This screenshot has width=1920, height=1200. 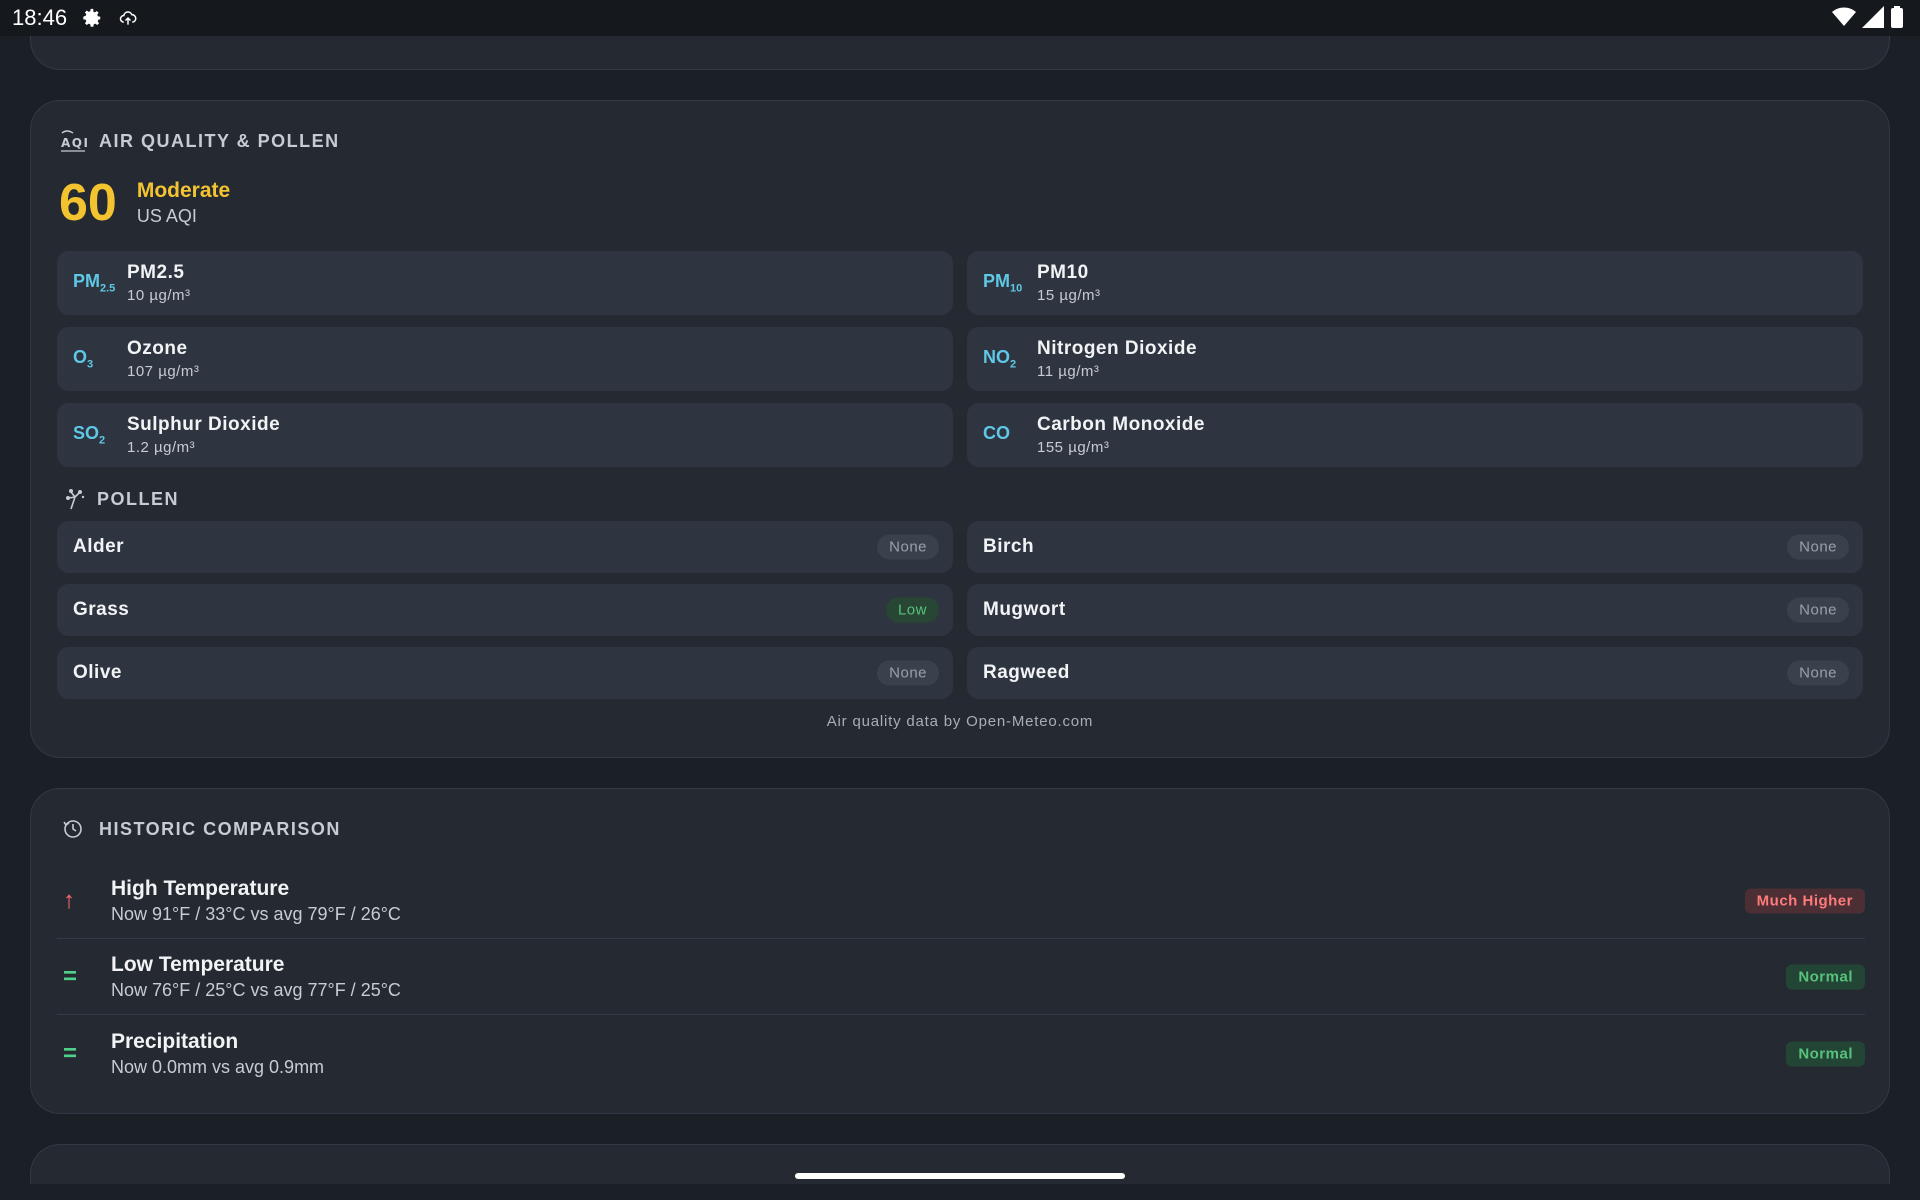 What do you see at coordinates (156, 272) in the screenshot?
I see `pollutant-name: PM2.5` at bounding box center [156, 272].